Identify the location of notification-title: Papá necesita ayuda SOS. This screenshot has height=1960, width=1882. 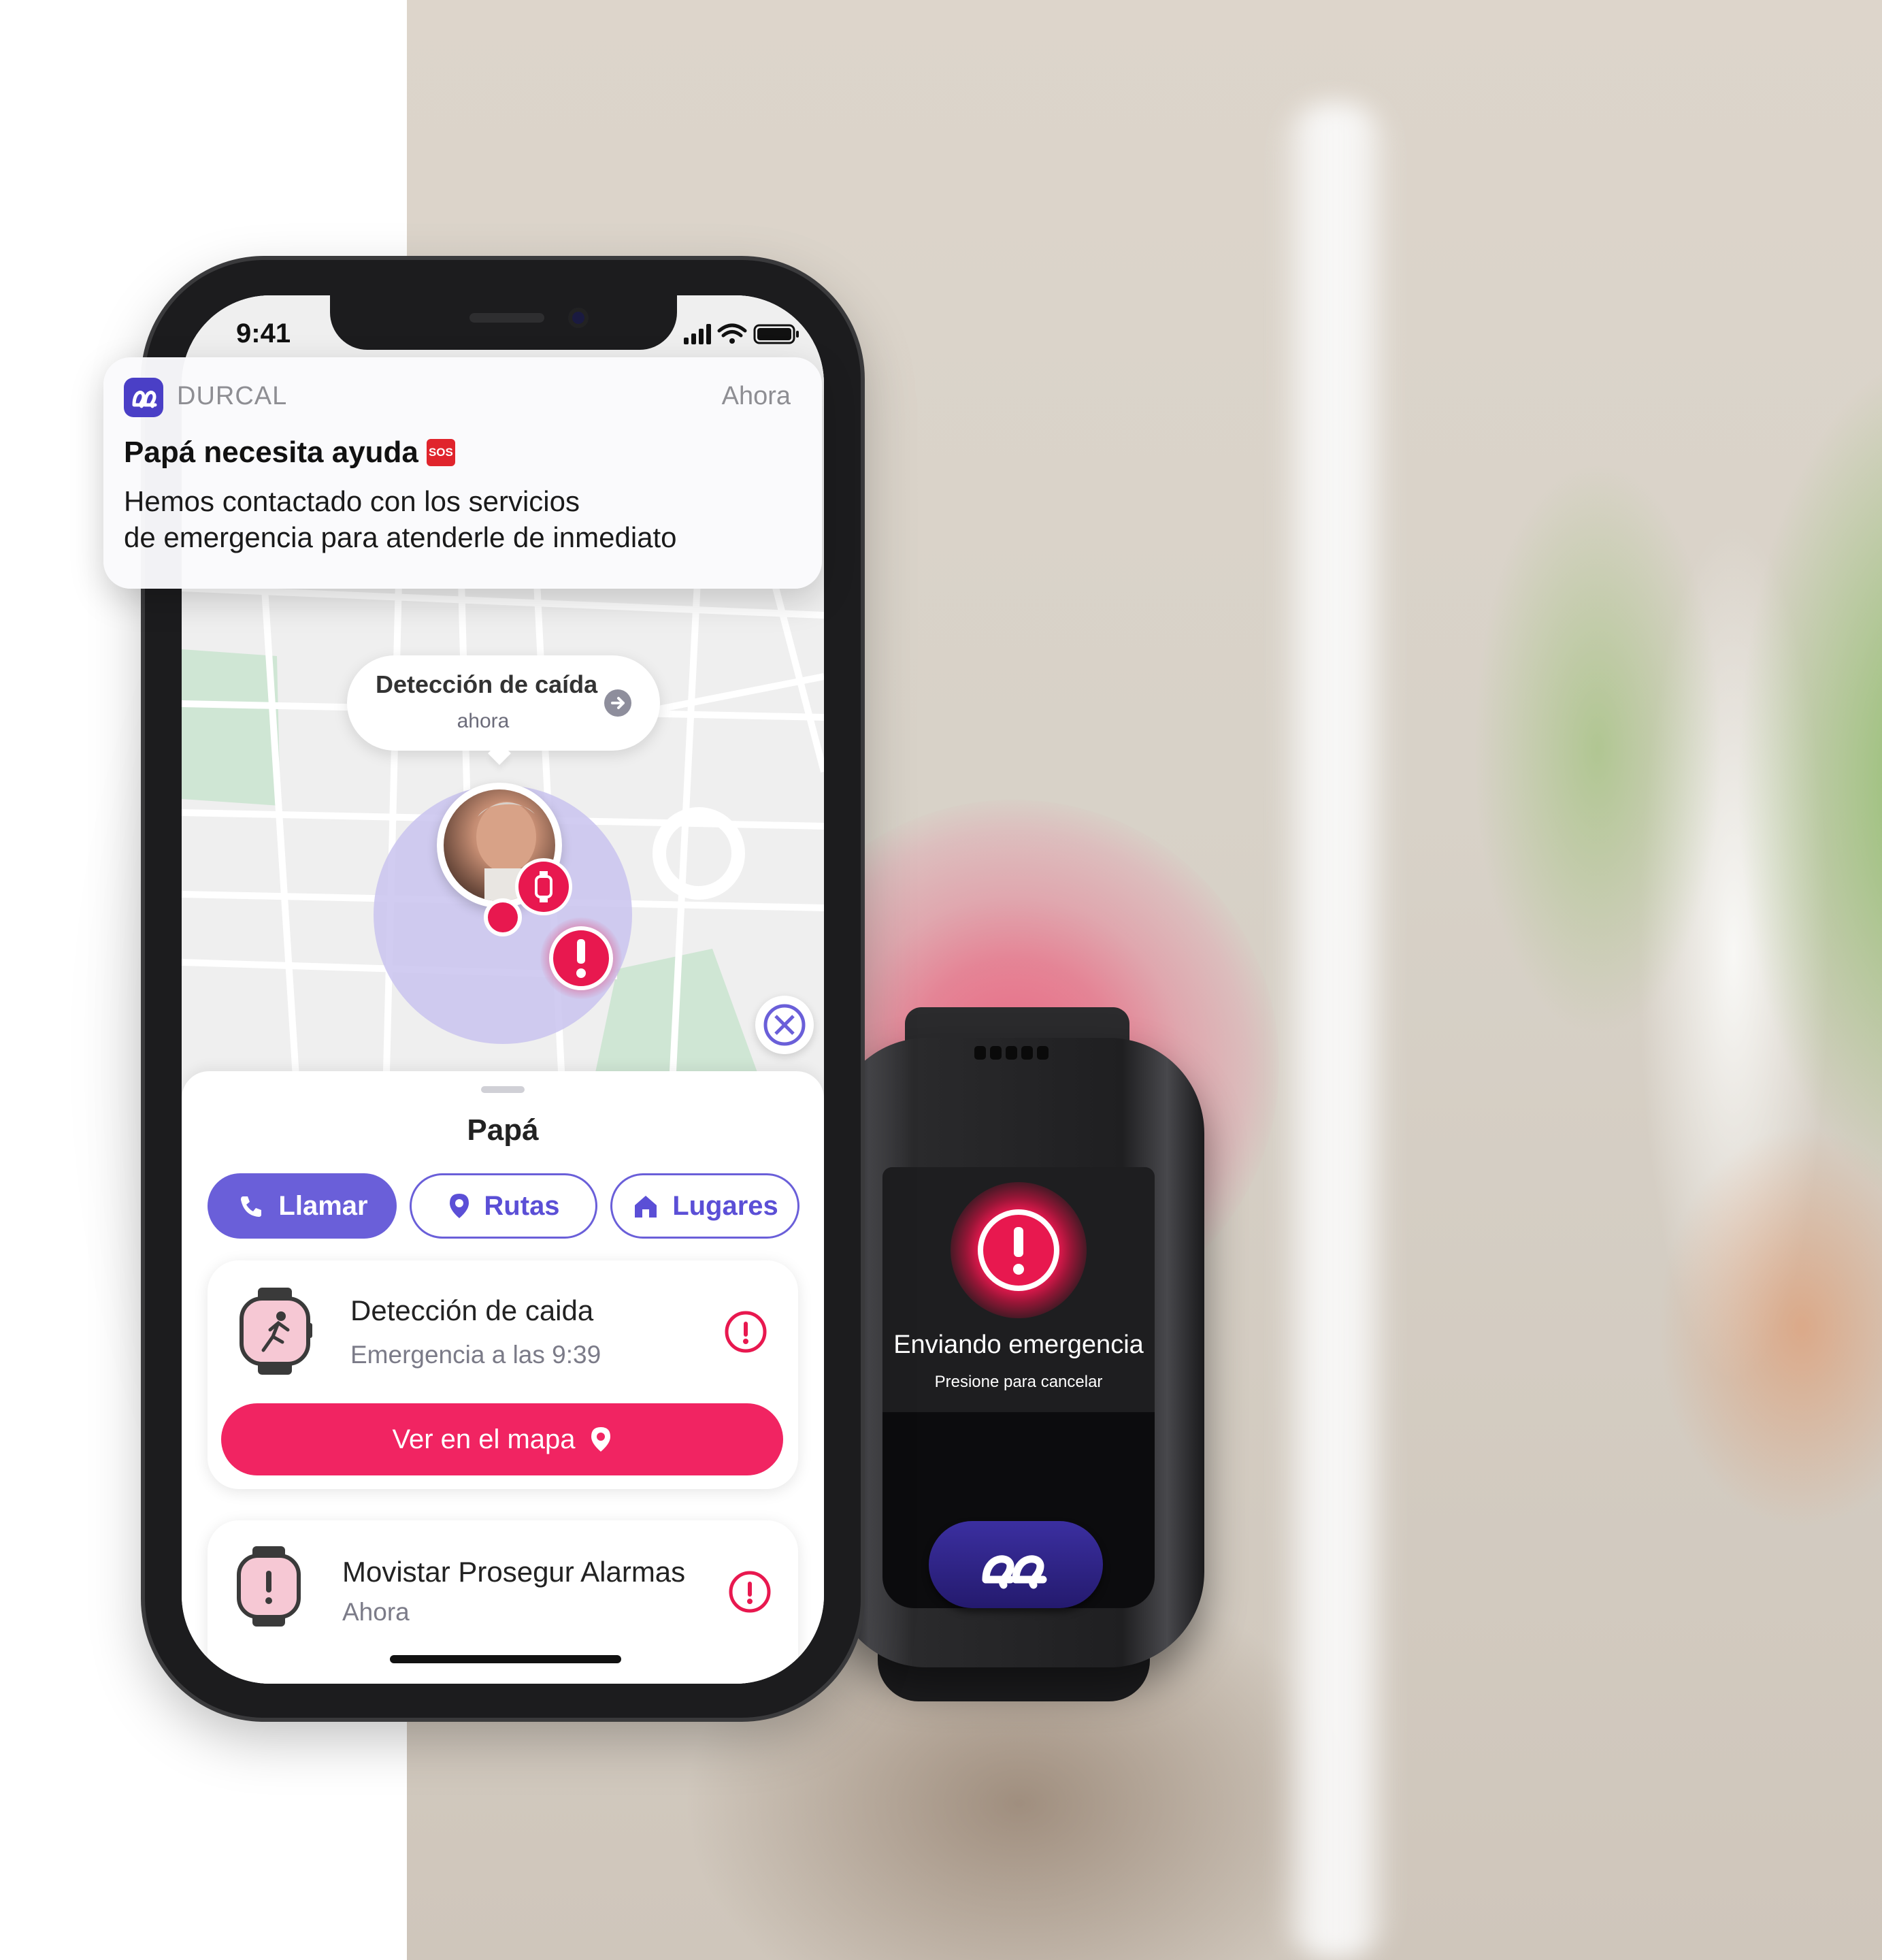
(289, 453).